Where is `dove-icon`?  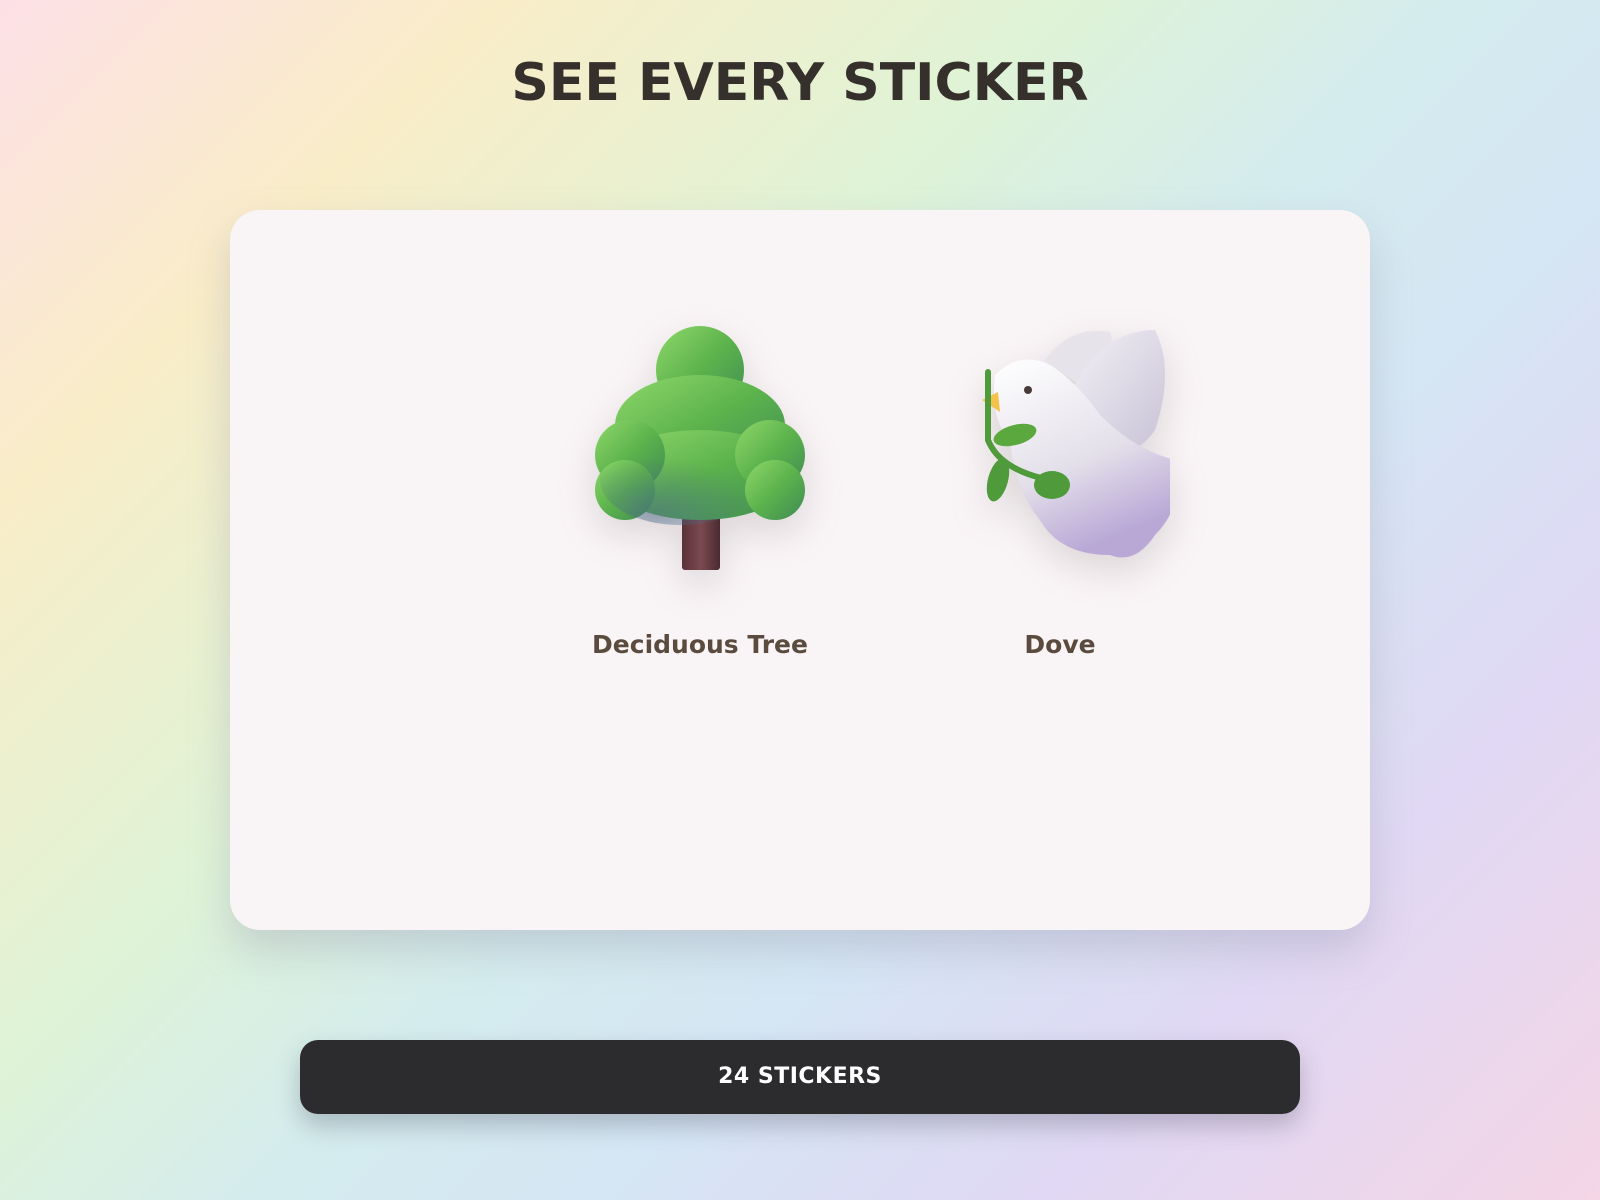 dove-icon is located at coordinates (1076, 444).